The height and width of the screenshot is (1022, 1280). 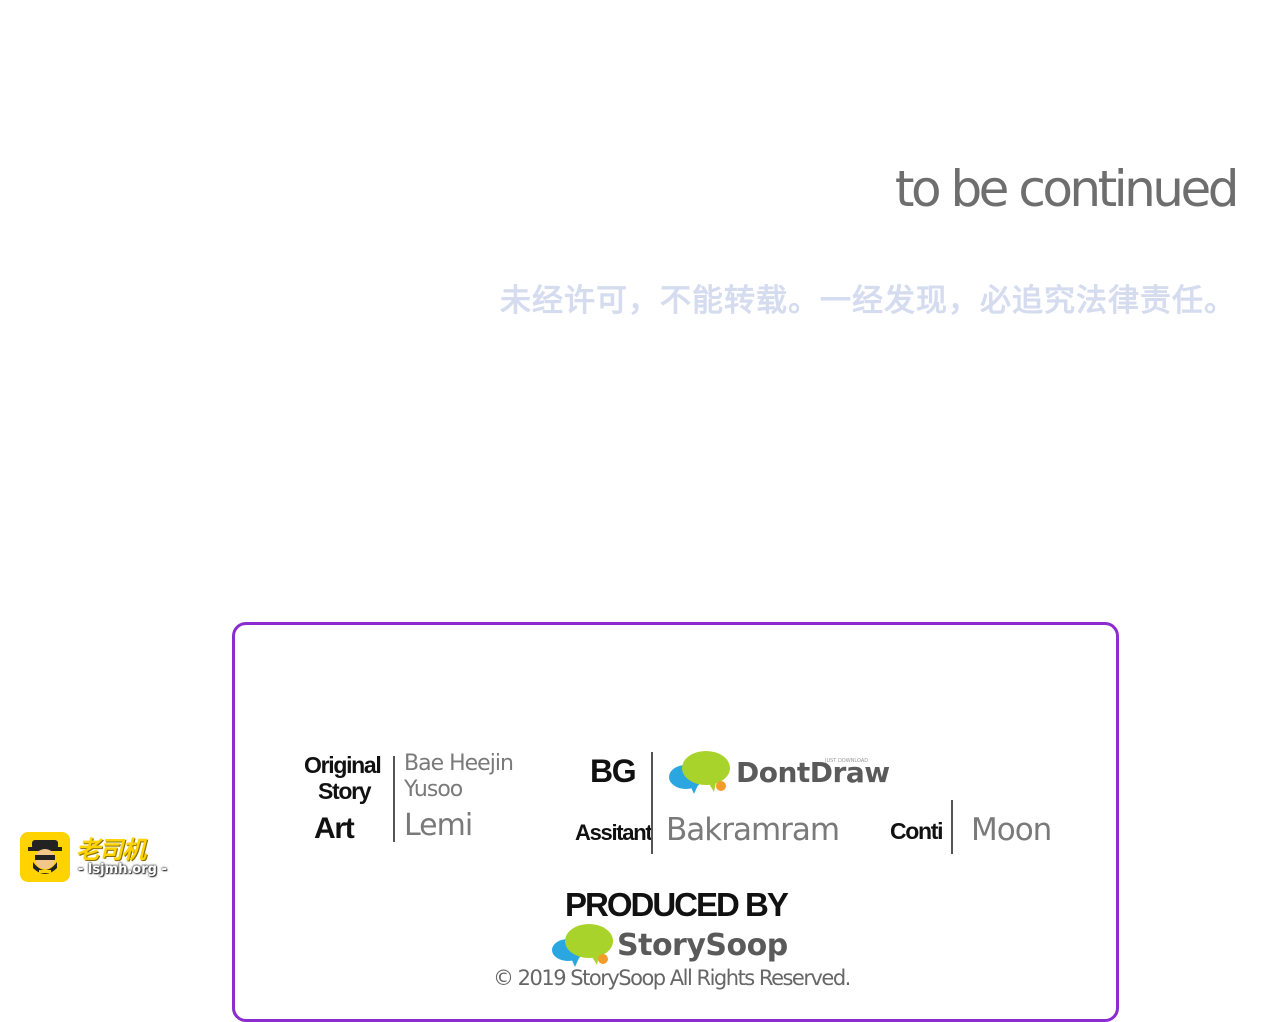 I want to click on credits-divider-left, so click(x=394, y=799).